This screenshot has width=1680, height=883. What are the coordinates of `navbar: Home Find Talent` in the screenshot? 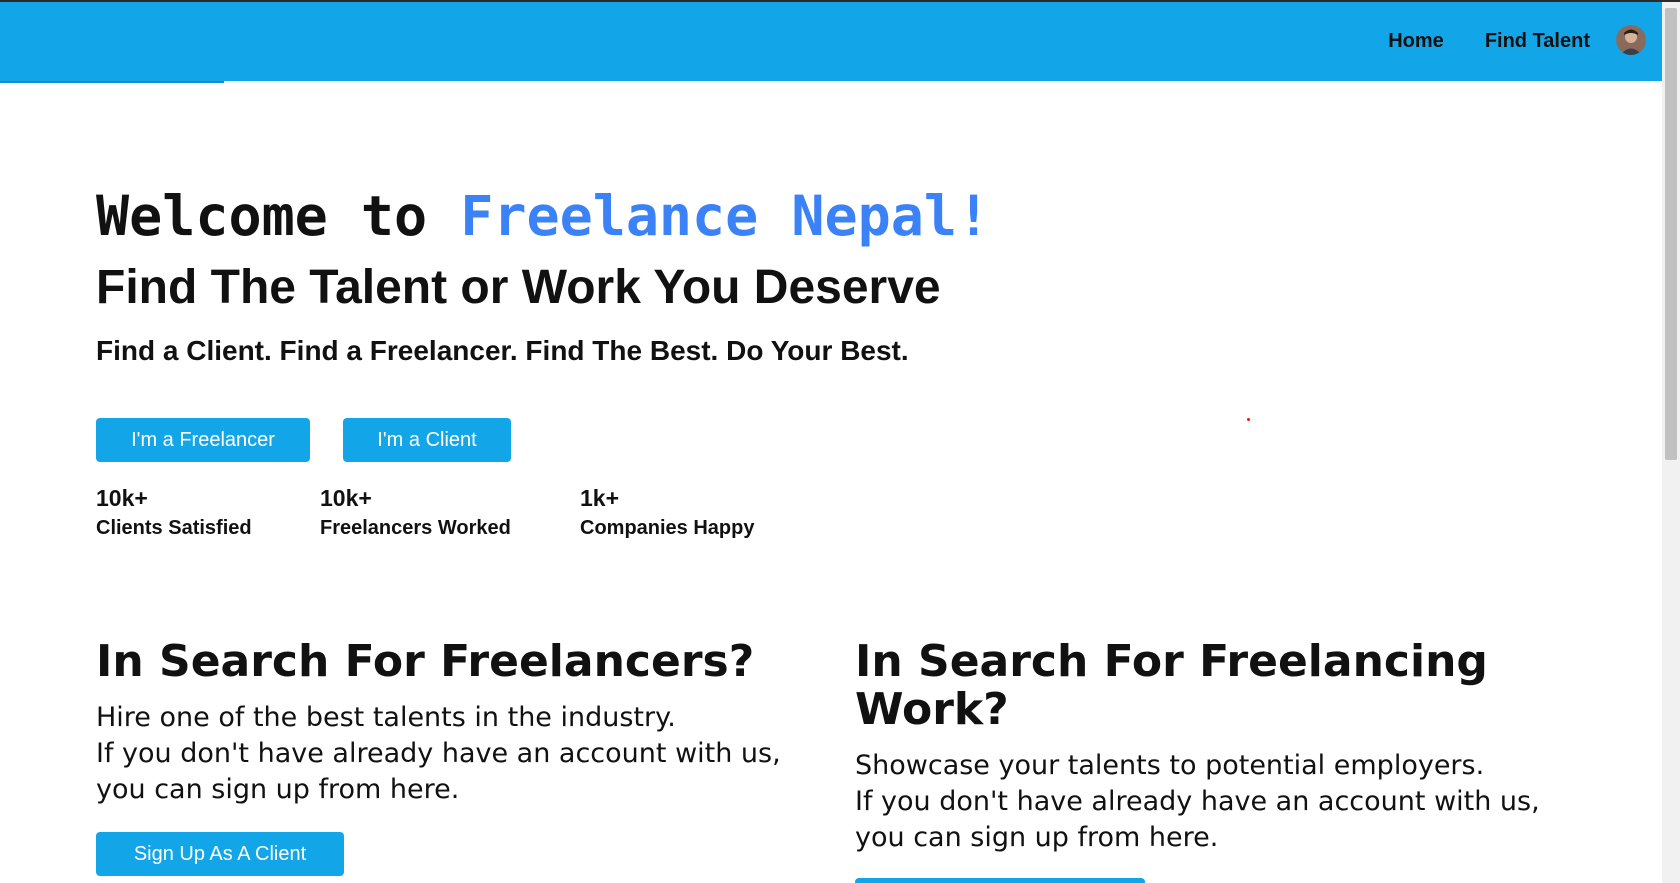 It's located at (831, 42).